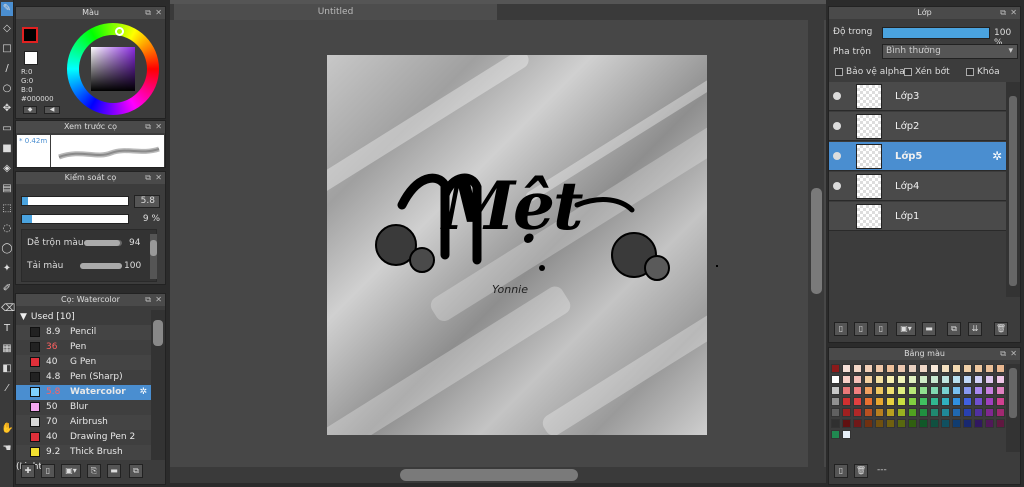 The height and width of the screenshot is (487, 1024). I want to click on canvas-horizontal-scroll-thumb, so click(489, 475).